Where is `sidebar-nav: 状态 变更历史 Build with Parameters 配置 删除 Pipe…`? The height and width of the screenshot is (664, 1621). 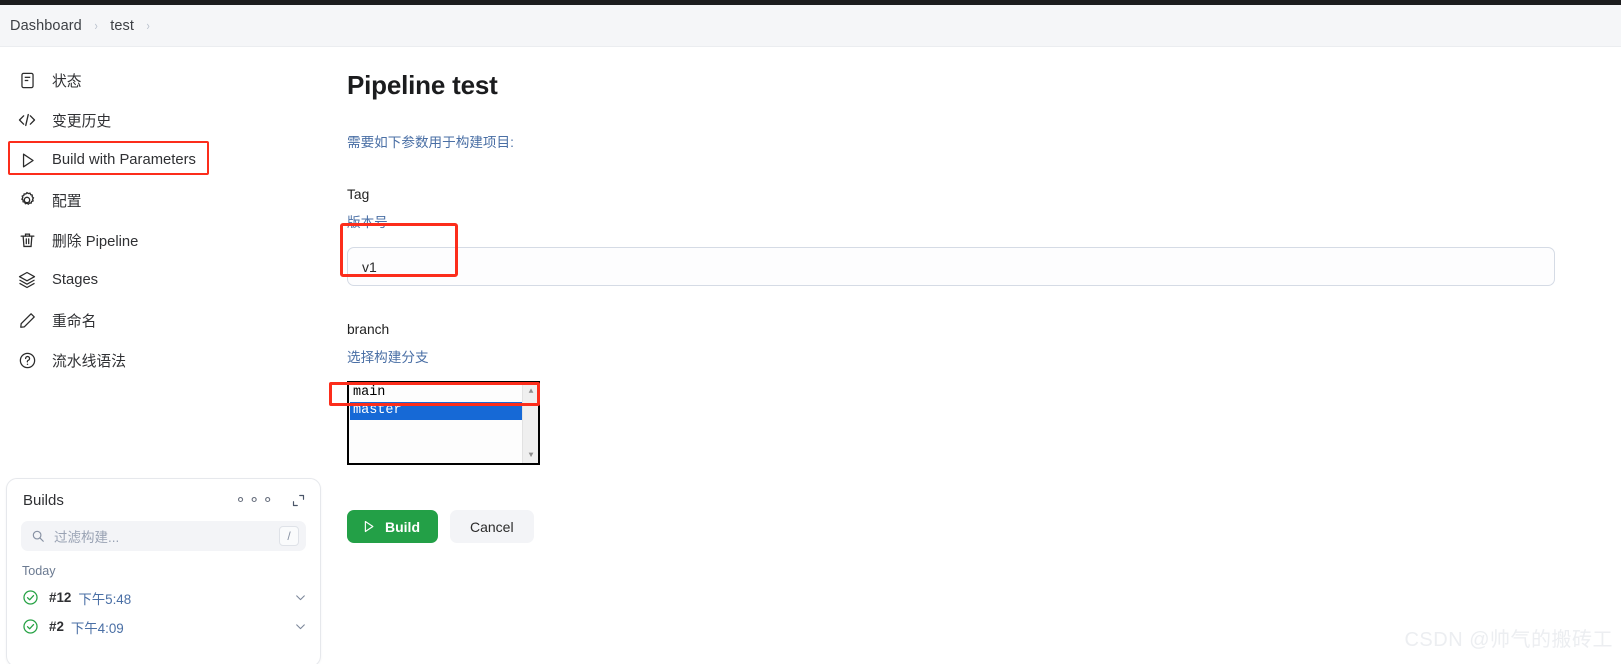 sidebar-nav: 状态 变更历史 Build with Parameters 配置 删除 Pipe… is located at coordinates (165, 220).